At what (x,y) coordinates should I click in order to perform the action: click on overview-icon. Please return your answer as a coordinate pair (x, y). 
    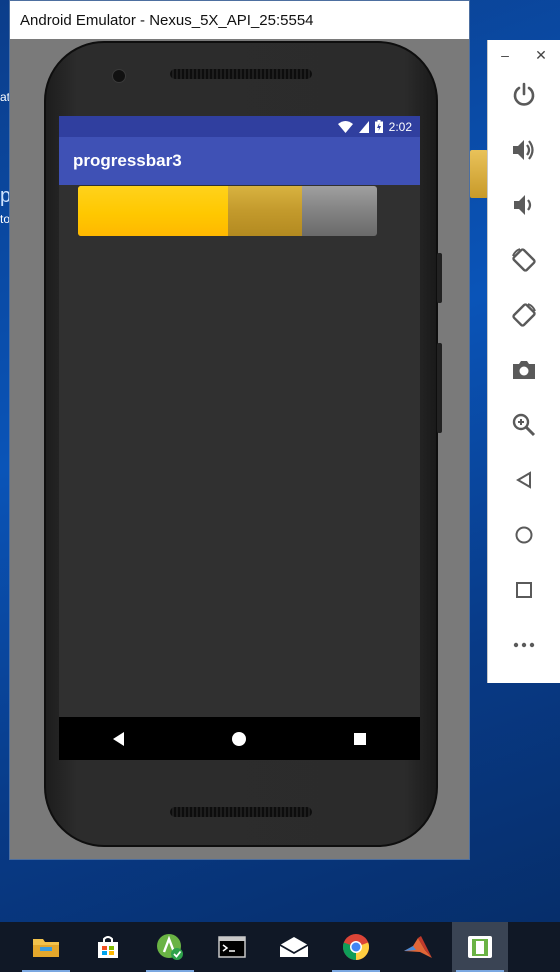
    Looking at the image, I should click on (524, 590).